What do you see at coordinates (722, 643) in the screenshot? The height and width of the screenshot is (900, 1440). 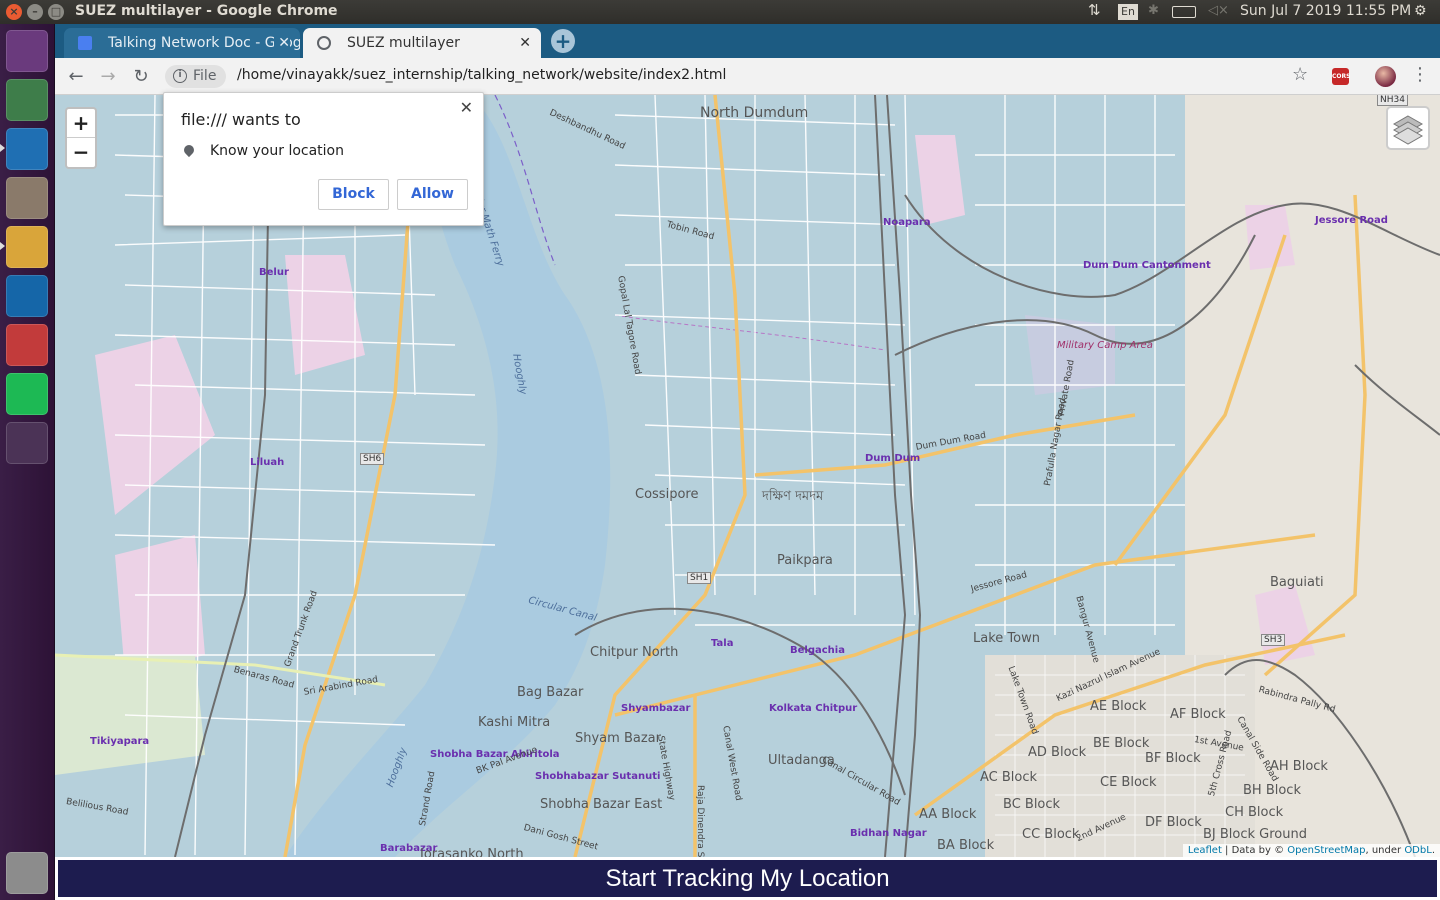 I see `map-place-label: Tala` at bounding box center [722, 643].